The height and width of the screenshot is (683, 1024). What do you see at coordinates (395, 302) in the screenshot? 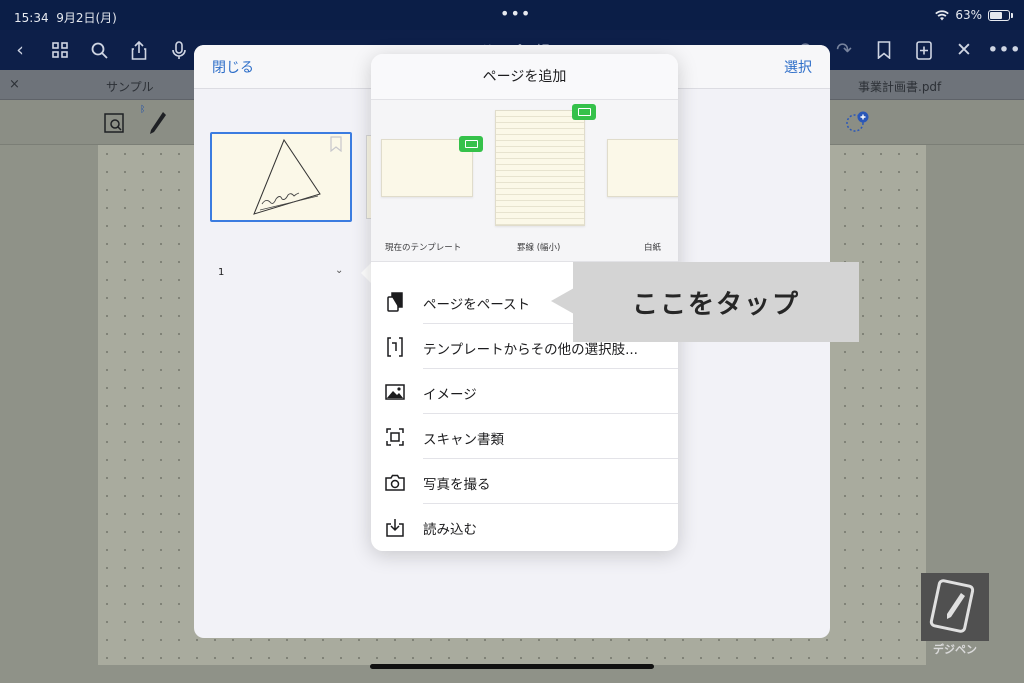
I see `paste-icon` at bounding box center [395, 302].